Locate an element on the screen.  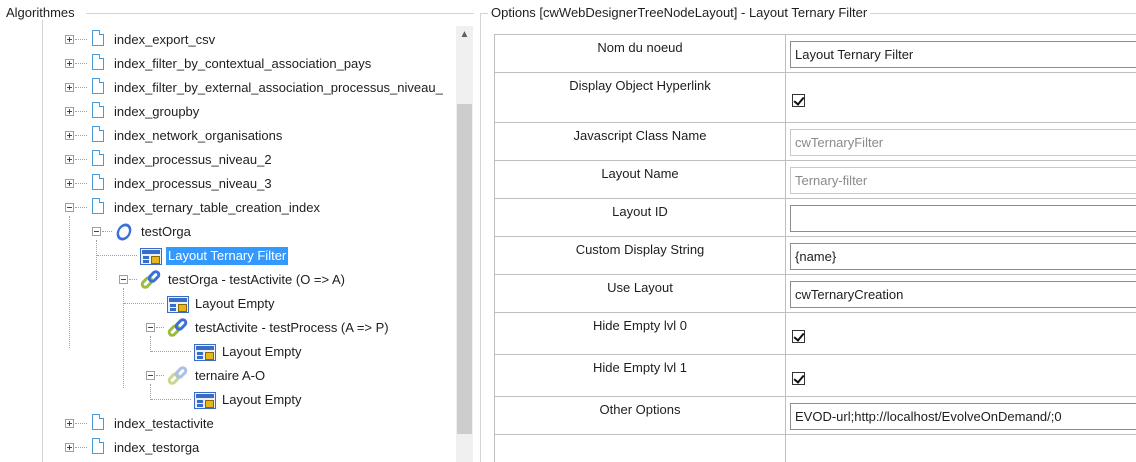
custom-display-string-field: {name} is located at coordinates (963, 256).